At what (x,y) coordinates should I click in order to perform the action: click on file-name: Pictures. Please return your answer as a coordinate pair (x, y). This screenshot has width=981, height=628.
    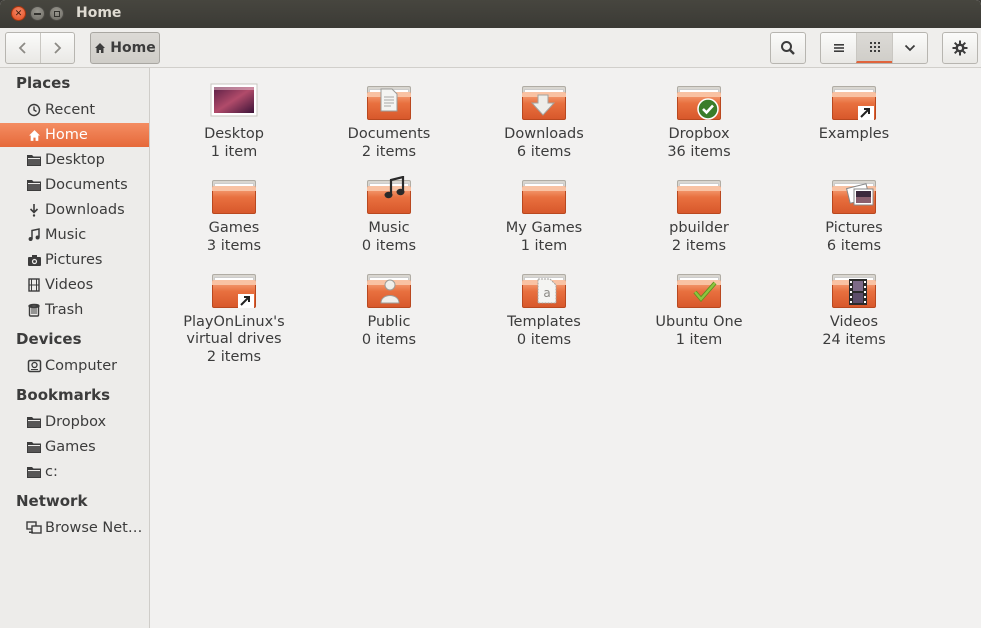
    Looking at the image, I should click on (854, 228).